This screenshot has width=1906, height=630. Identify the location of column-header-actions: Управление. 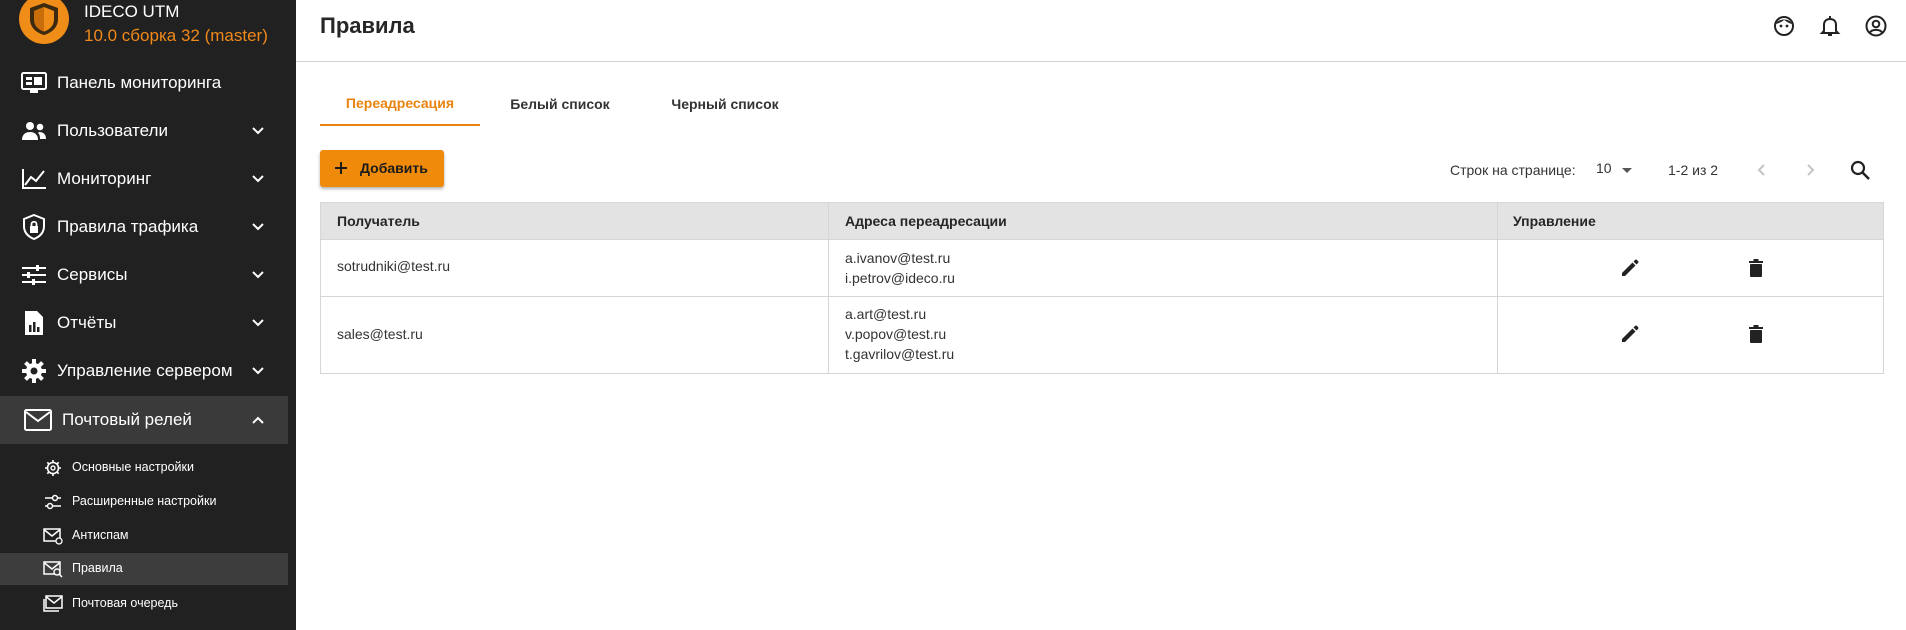
(1554, 221).